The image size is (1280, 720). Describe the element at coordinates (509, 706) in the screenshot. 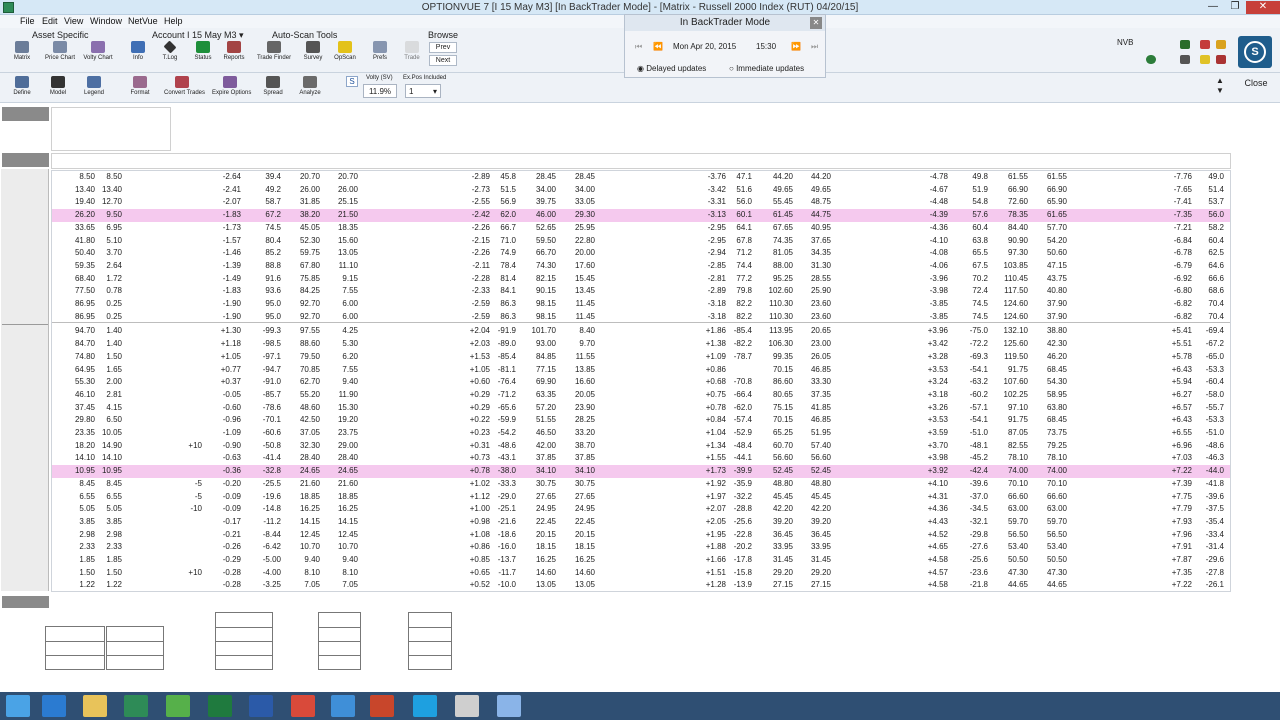

I see `snowflake-icon` at that location.